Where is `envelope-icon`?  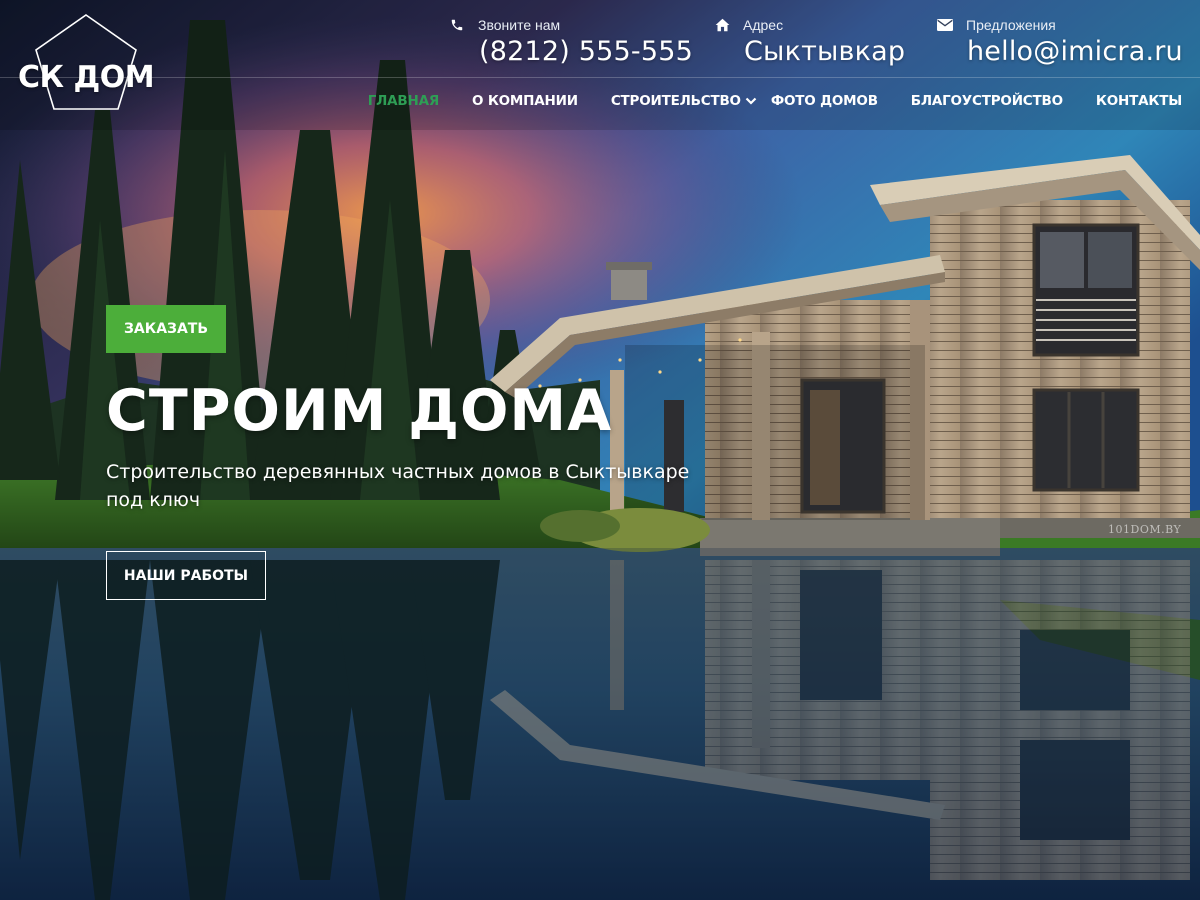 envelope-icon is located at coordinates (945, 25).